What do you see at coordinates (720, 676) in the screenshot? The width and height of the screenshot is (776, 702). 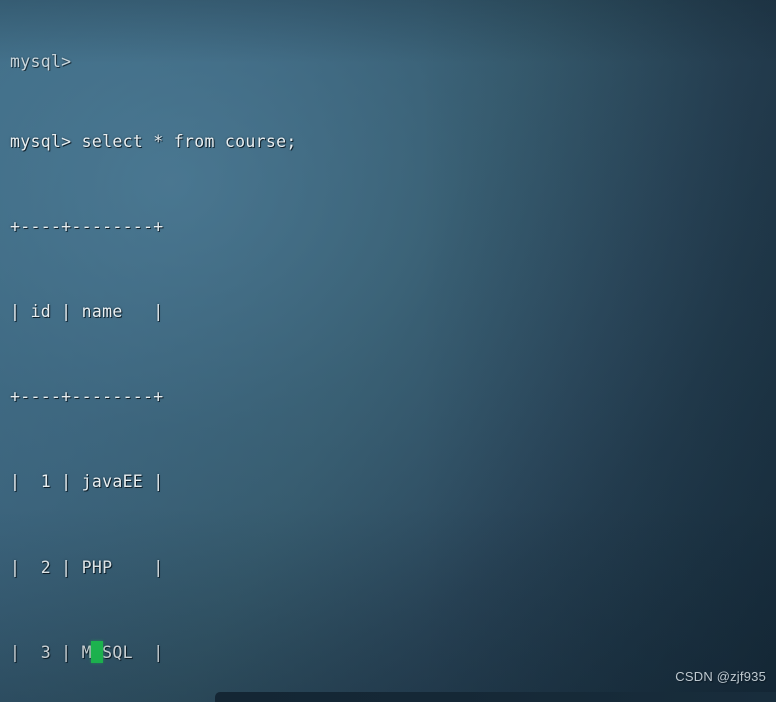 I see `watermark-label: CSDN @zjf935` at bounding box center [720, 676].